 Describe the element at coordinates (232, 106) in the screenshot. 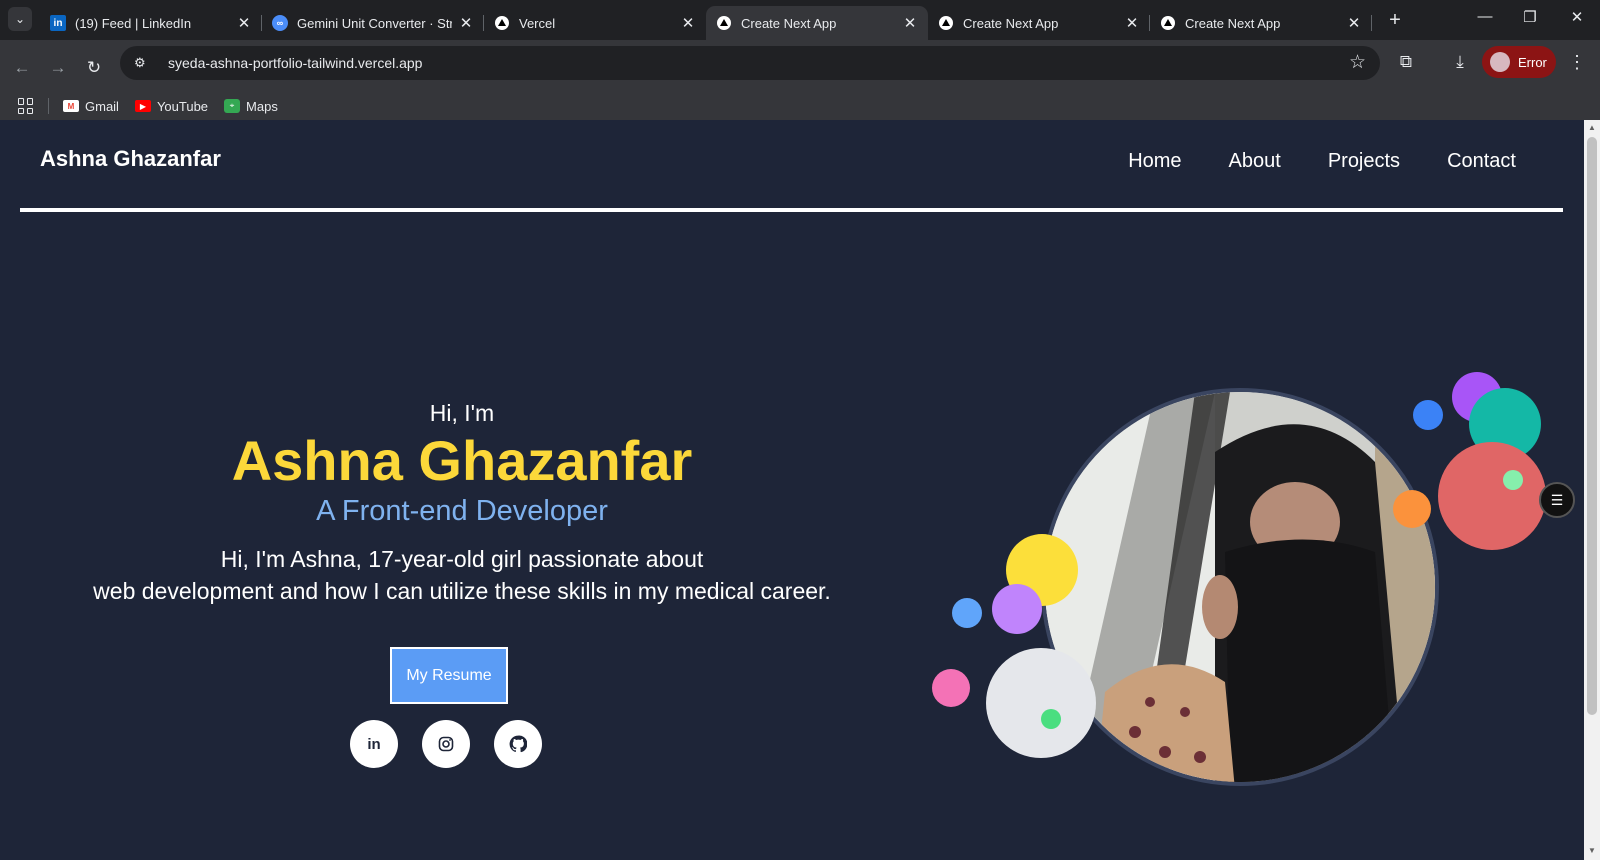

I see `maps-icon: ⌖` at that location.